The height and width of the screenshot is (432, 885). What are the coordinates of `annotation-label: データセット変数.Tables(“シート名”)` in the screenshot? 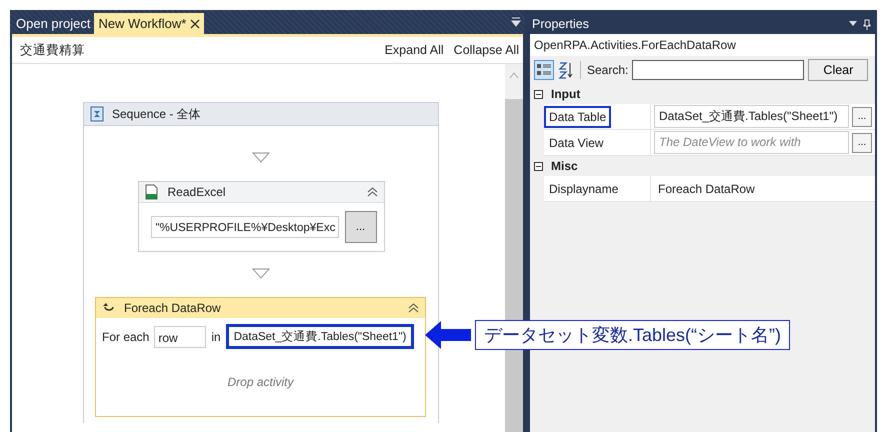 It's located at (632, 335).